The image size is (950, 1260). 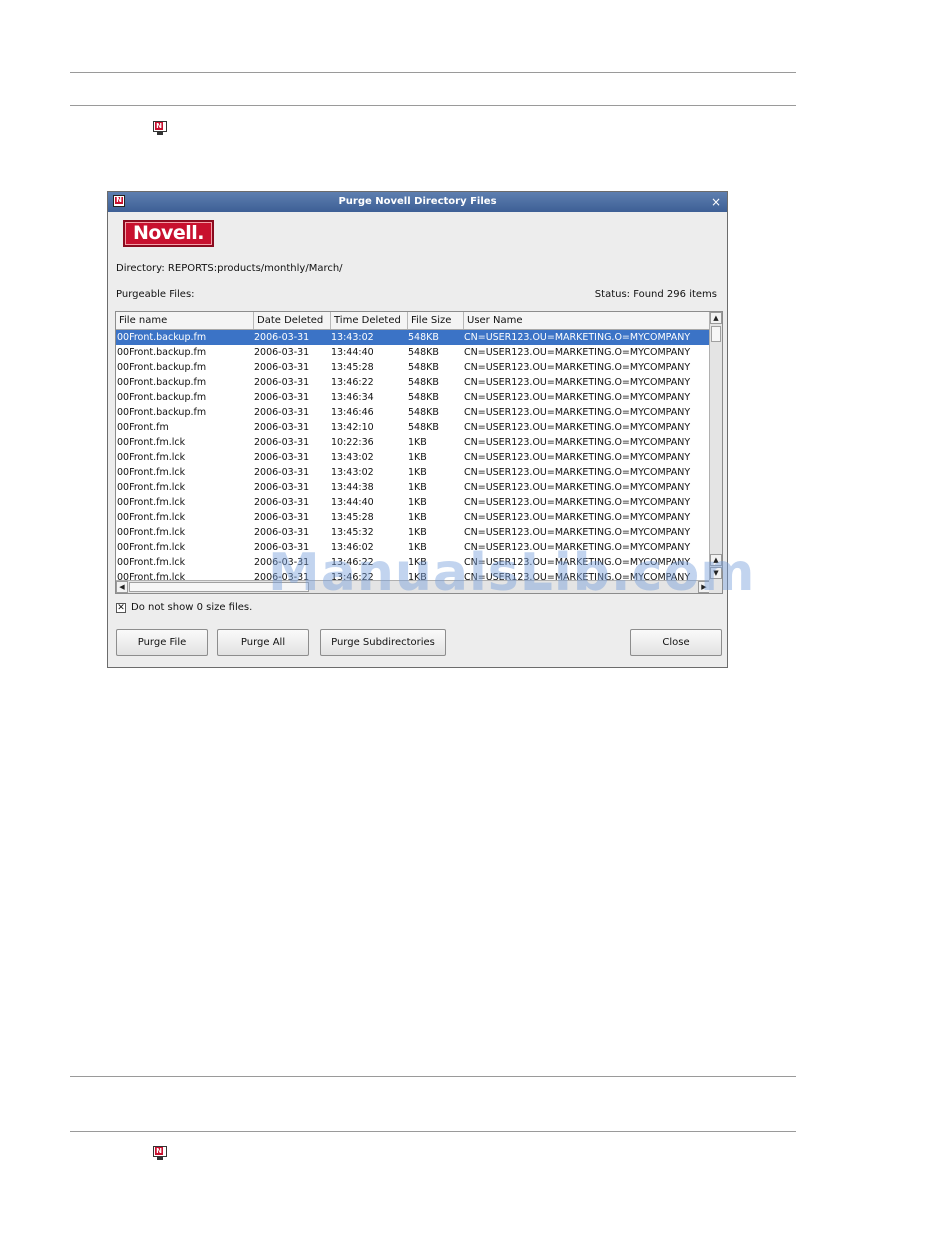 I want to click on cell-time-deleted: 10:22:36, so click(x=352, y=442).